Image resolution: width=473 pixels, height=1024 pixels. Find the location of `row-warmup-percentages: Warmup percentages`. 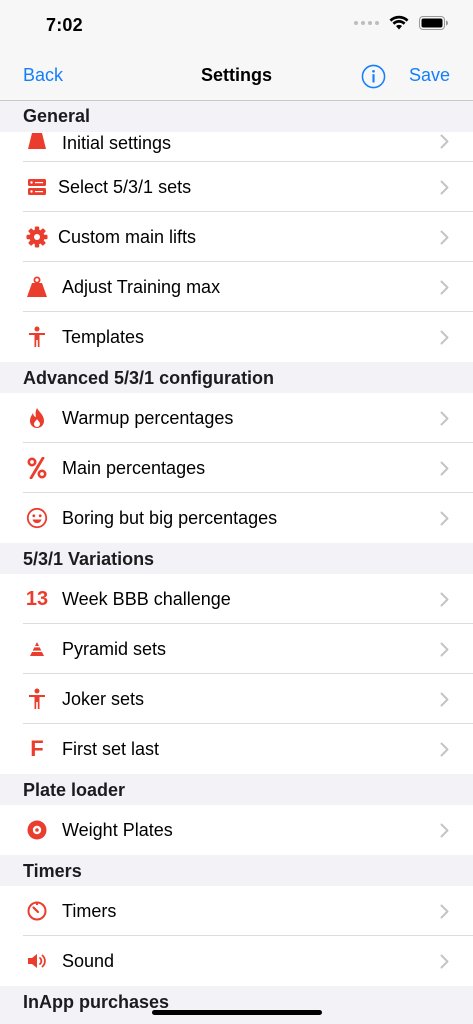

row-warmup-percentages: Warmup percentages is located at coordinates (236, 418).